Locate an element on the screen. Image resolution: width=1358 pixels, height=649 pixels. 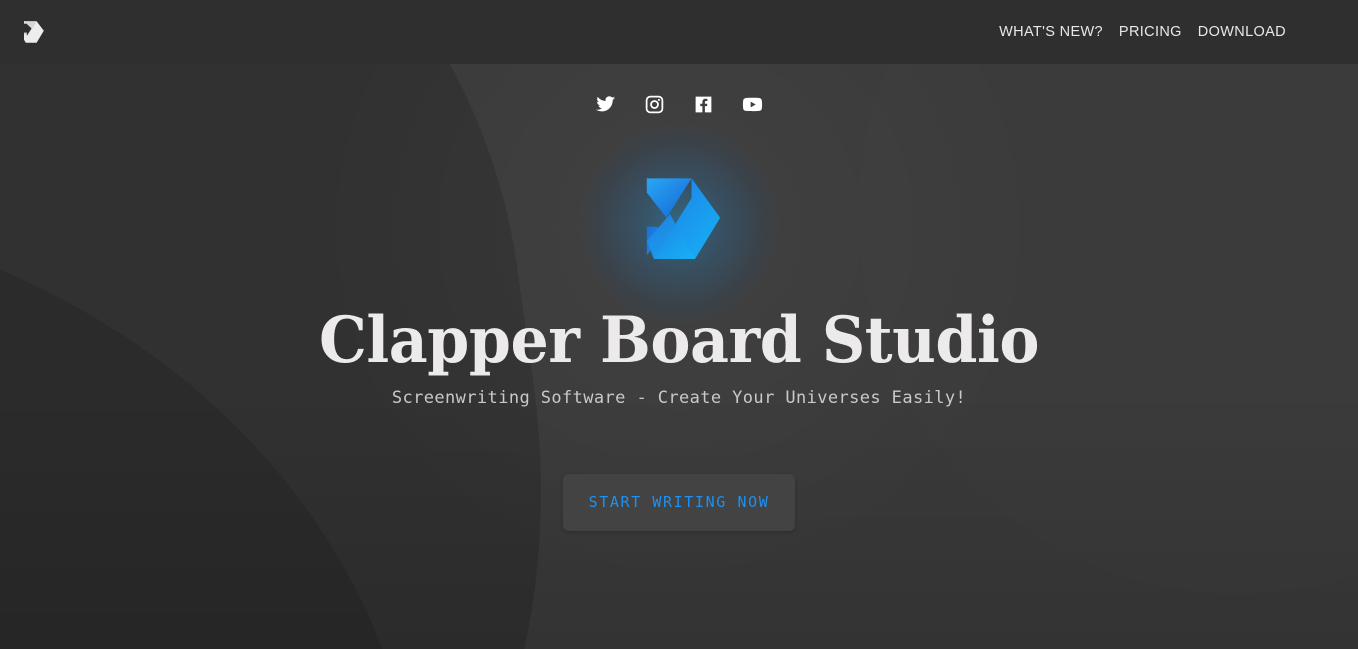
hero-logo-wrap is located at coordinates (679, 224).